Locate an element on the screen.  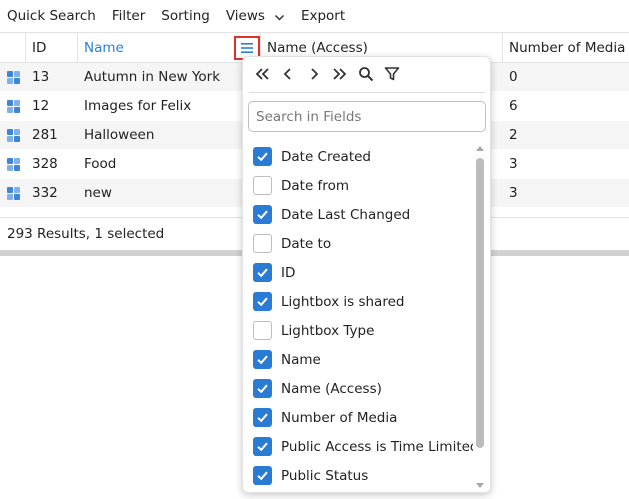
scroll-thumb is located at coordinates (480, 303).